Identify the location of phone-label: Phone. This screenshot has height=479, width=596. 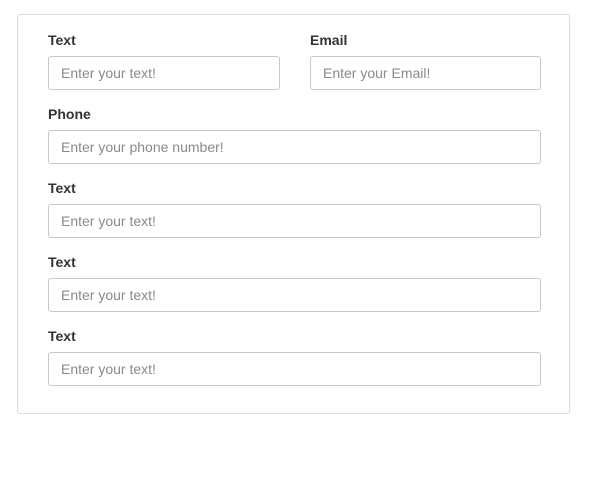
(69, 114).